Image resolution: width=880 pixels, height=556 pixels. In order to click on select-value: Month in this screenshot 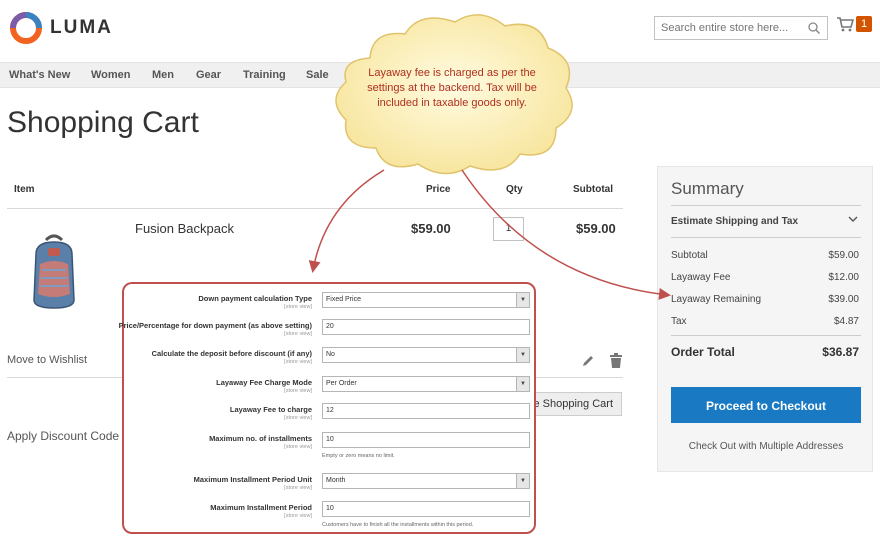, I will do `click(336, 480)`.